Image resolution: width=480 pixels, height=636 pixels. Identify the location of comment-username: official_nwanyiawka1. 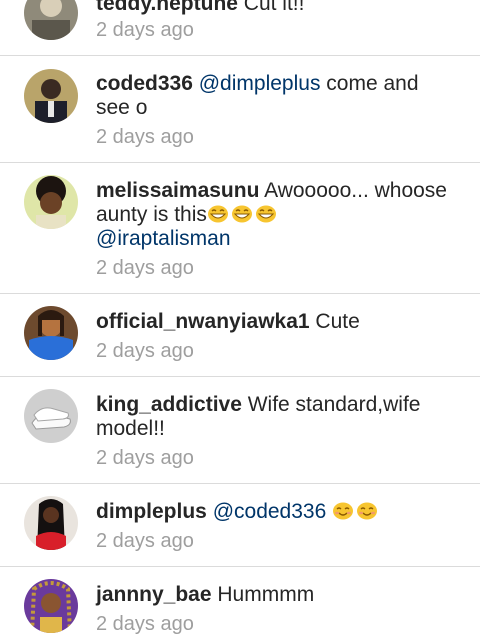
(203, 321).